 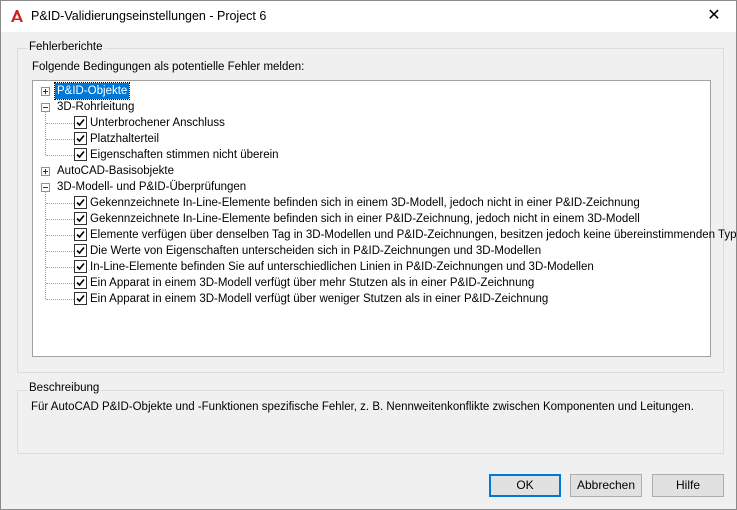 I want to click on tree-check-item-label: Platzhalterteil, so click(x=125, y=139).